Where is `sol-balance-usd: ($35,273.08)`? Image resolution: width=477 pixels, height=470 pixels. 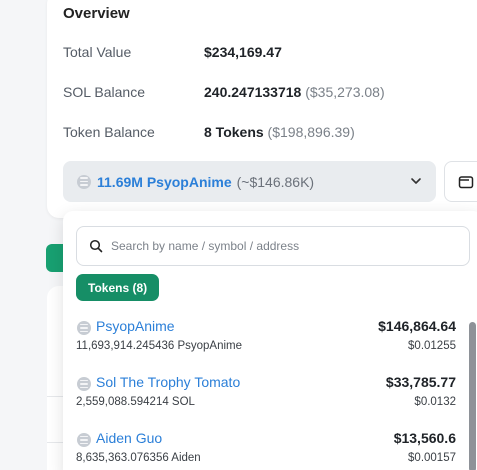 sol-balance-usd: ($35,273.08) is located at coordinates (345, 92).